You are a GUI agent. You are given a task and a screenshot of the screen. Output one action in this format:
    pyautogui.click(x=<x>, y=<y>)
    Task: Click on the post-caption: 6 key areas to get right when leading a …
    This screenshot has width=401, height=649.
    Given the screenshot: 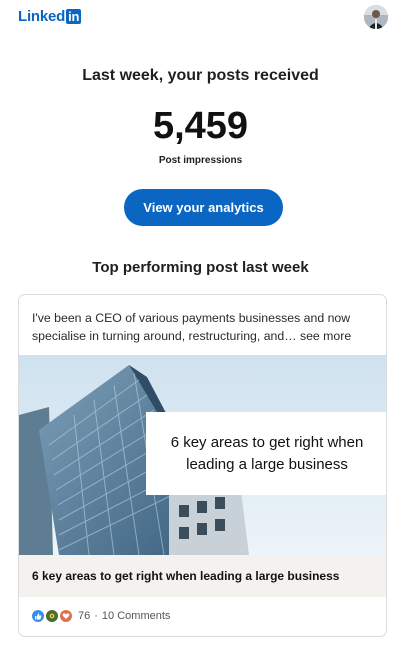 What is the action you would take?
    pyautogui.click(x=202, y=576)
    